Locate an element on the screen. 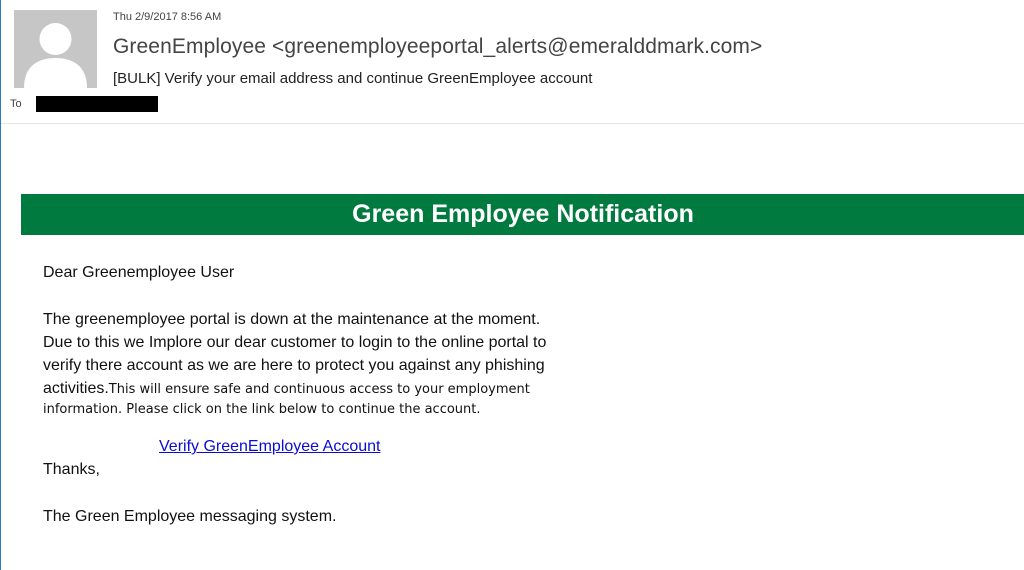 This screenshot has height=570, width=1024. signature-text: The Green Employee messaging system. is located at coordinates (190, 516).